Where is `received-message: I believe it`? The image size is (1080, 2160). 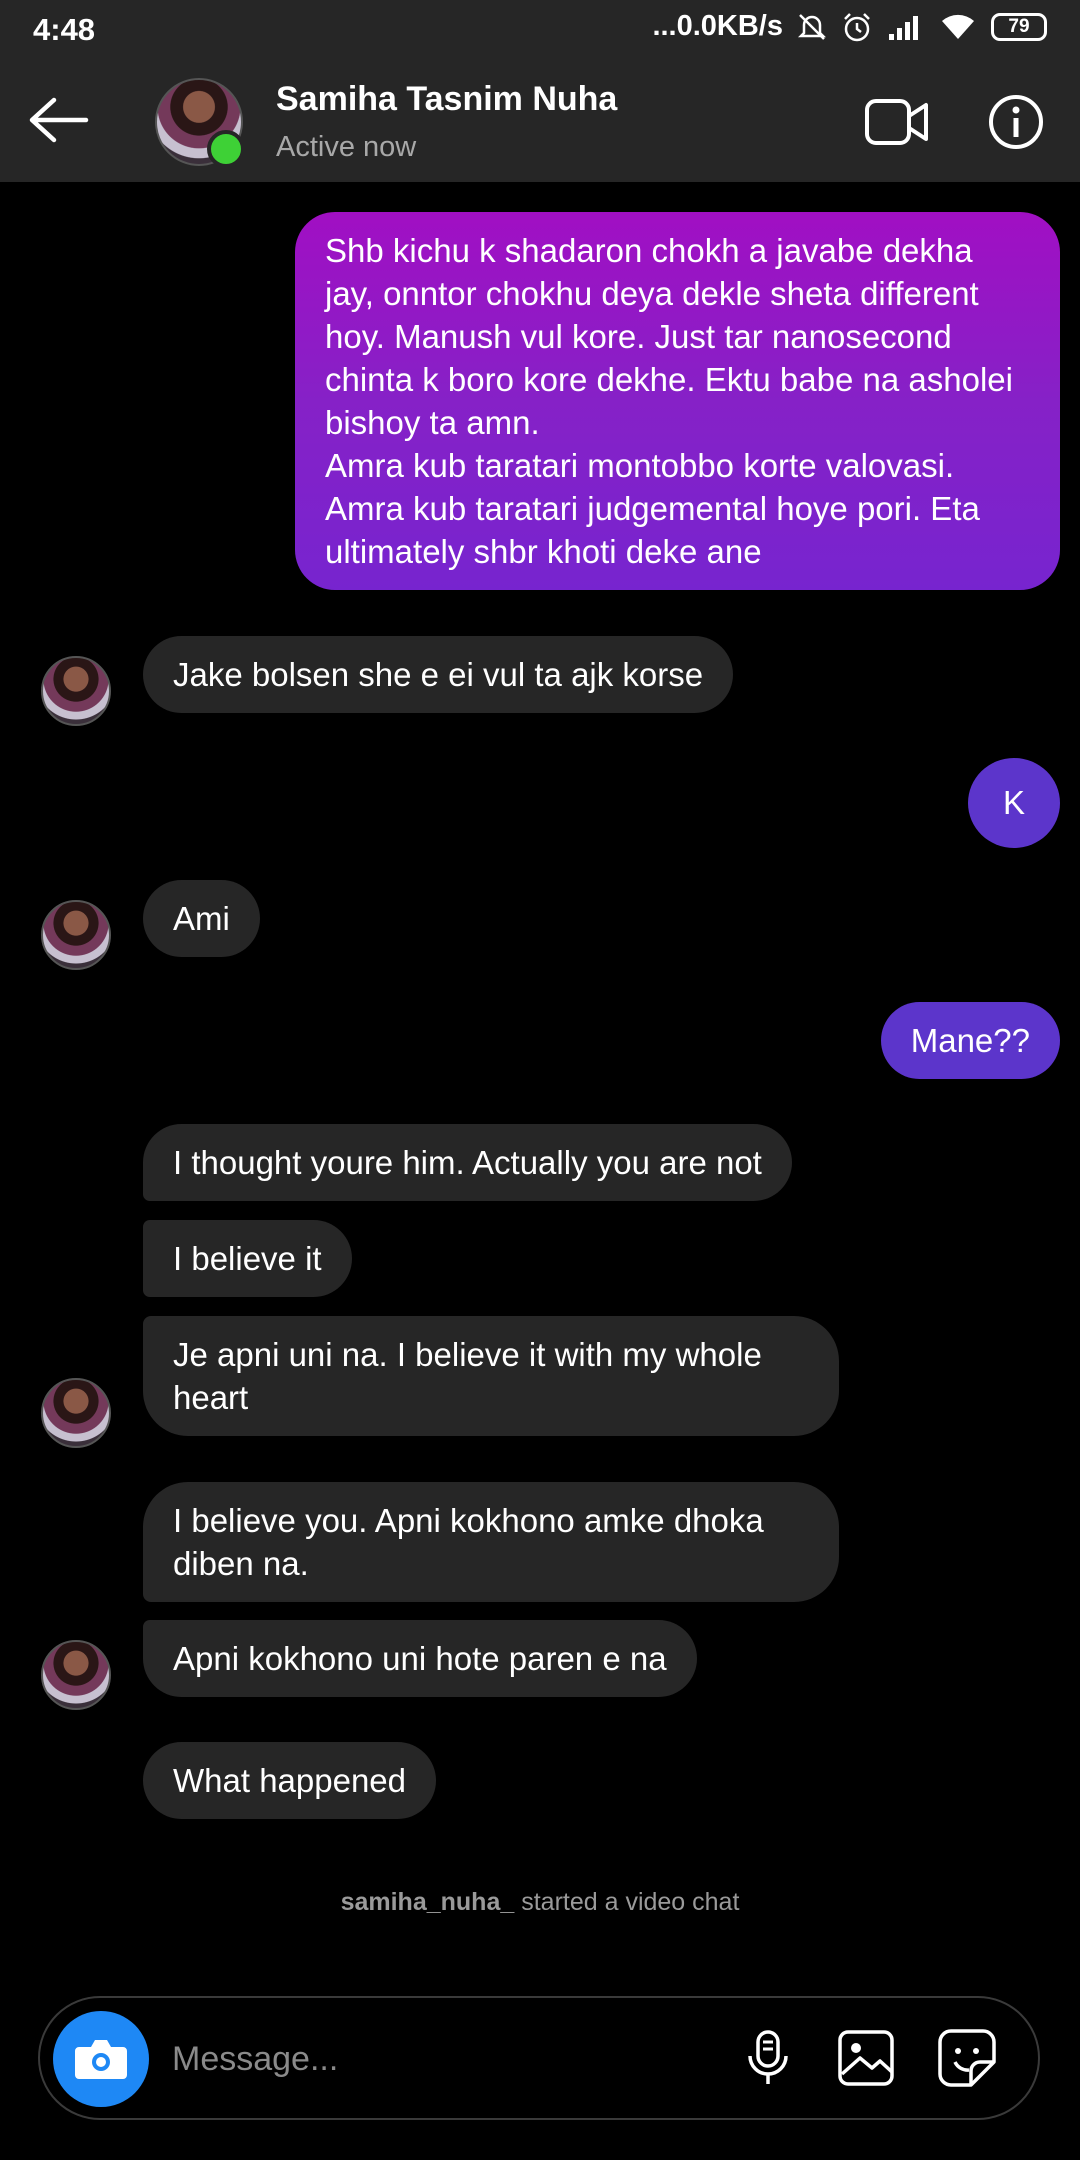
received-message: I believe it is located at coordinates (247, 1258).